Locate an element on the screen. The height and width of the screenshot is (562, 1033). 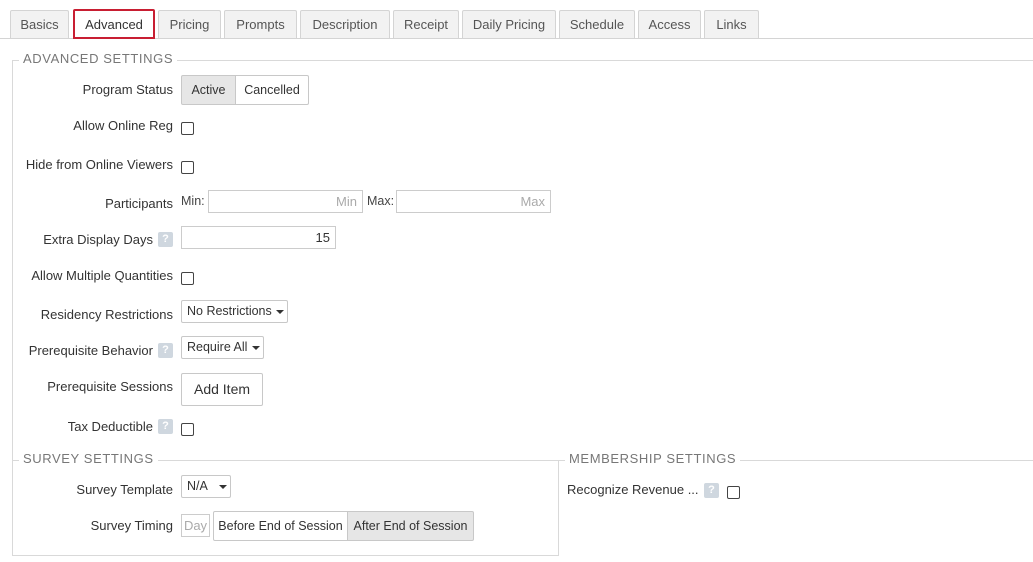
program-status-label: Program Status is located at coordinates (127, 89).